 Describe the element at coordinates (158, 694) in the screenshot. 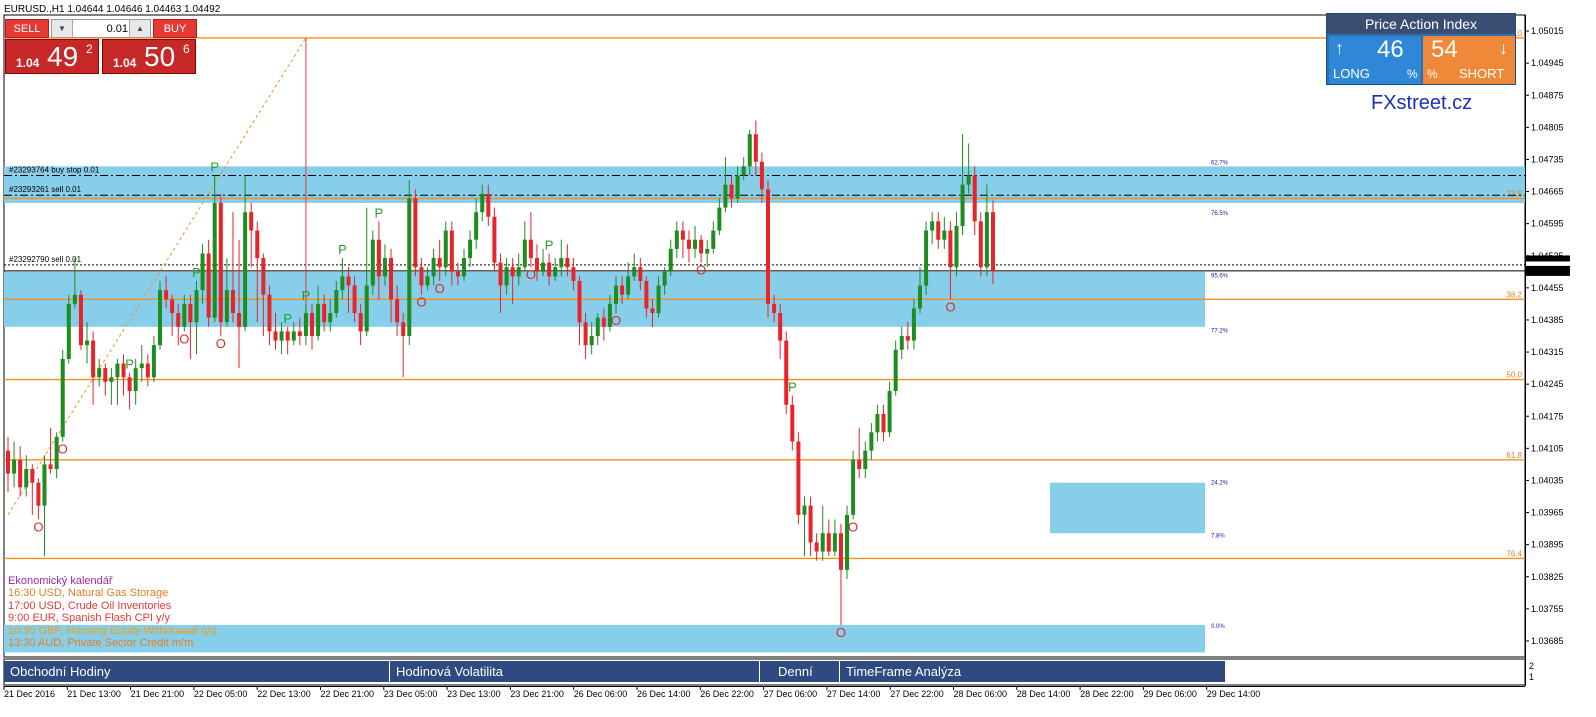

I see `x-tick-label: 21 Dec 21:00` at that location.